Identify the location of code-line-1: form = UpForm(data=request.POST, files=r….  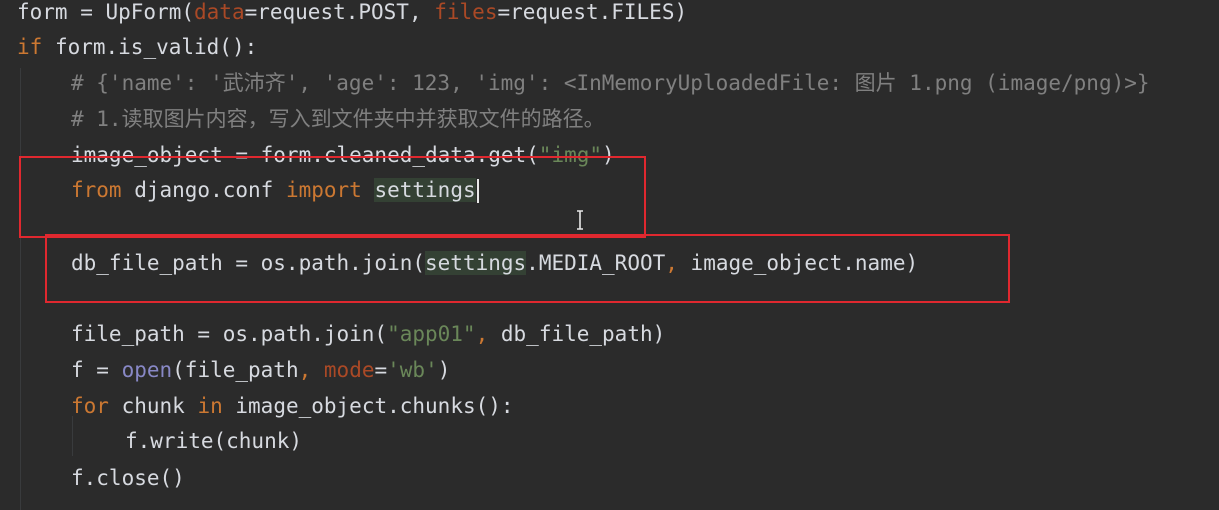
(618, 14).